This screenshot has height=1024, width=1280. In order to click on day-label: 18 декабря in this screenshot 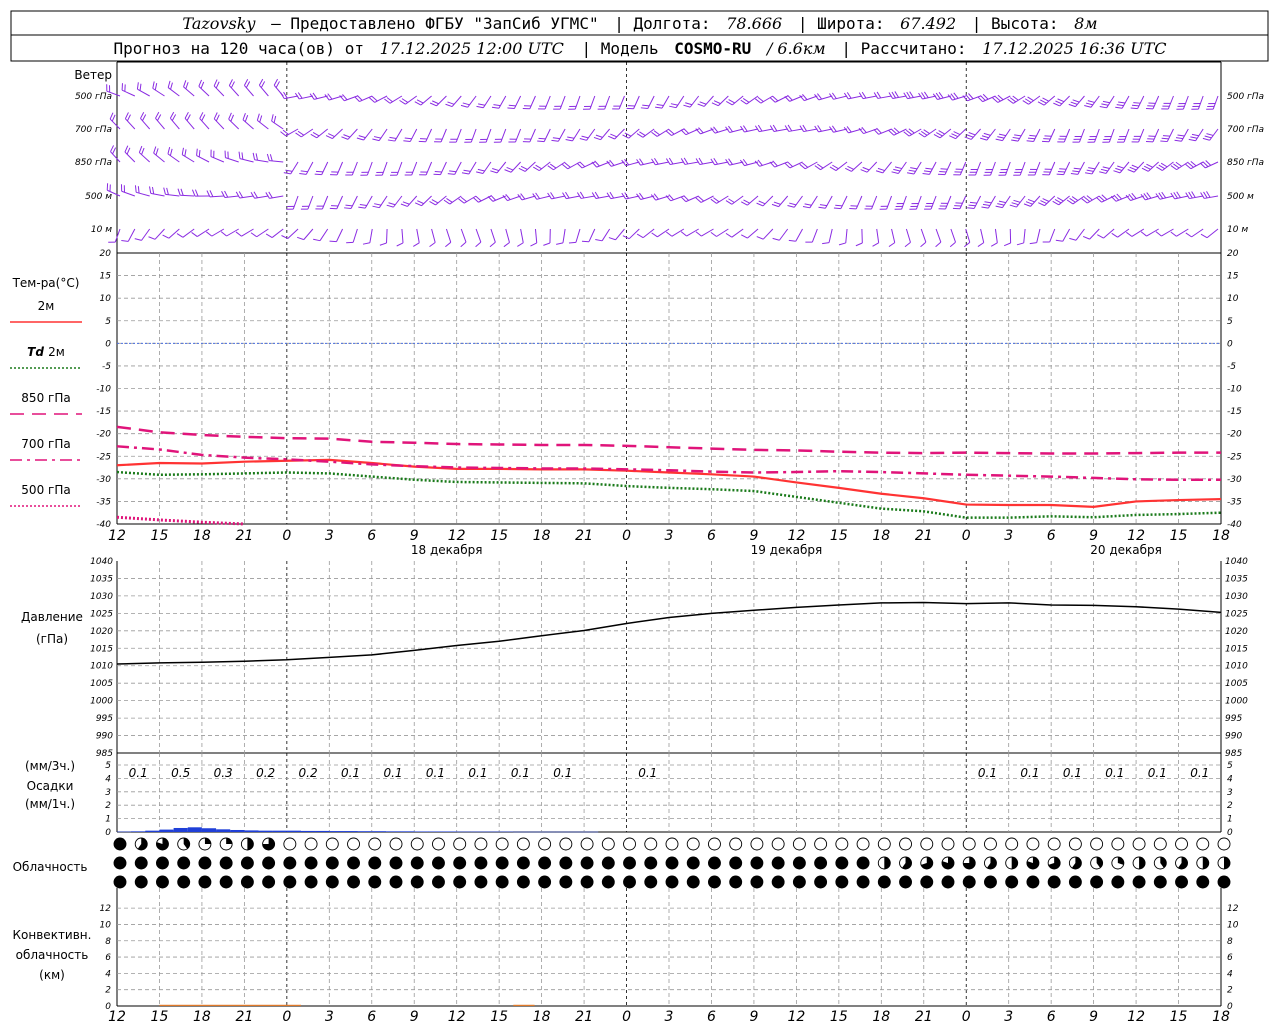, I will do `click(447, 550)`.